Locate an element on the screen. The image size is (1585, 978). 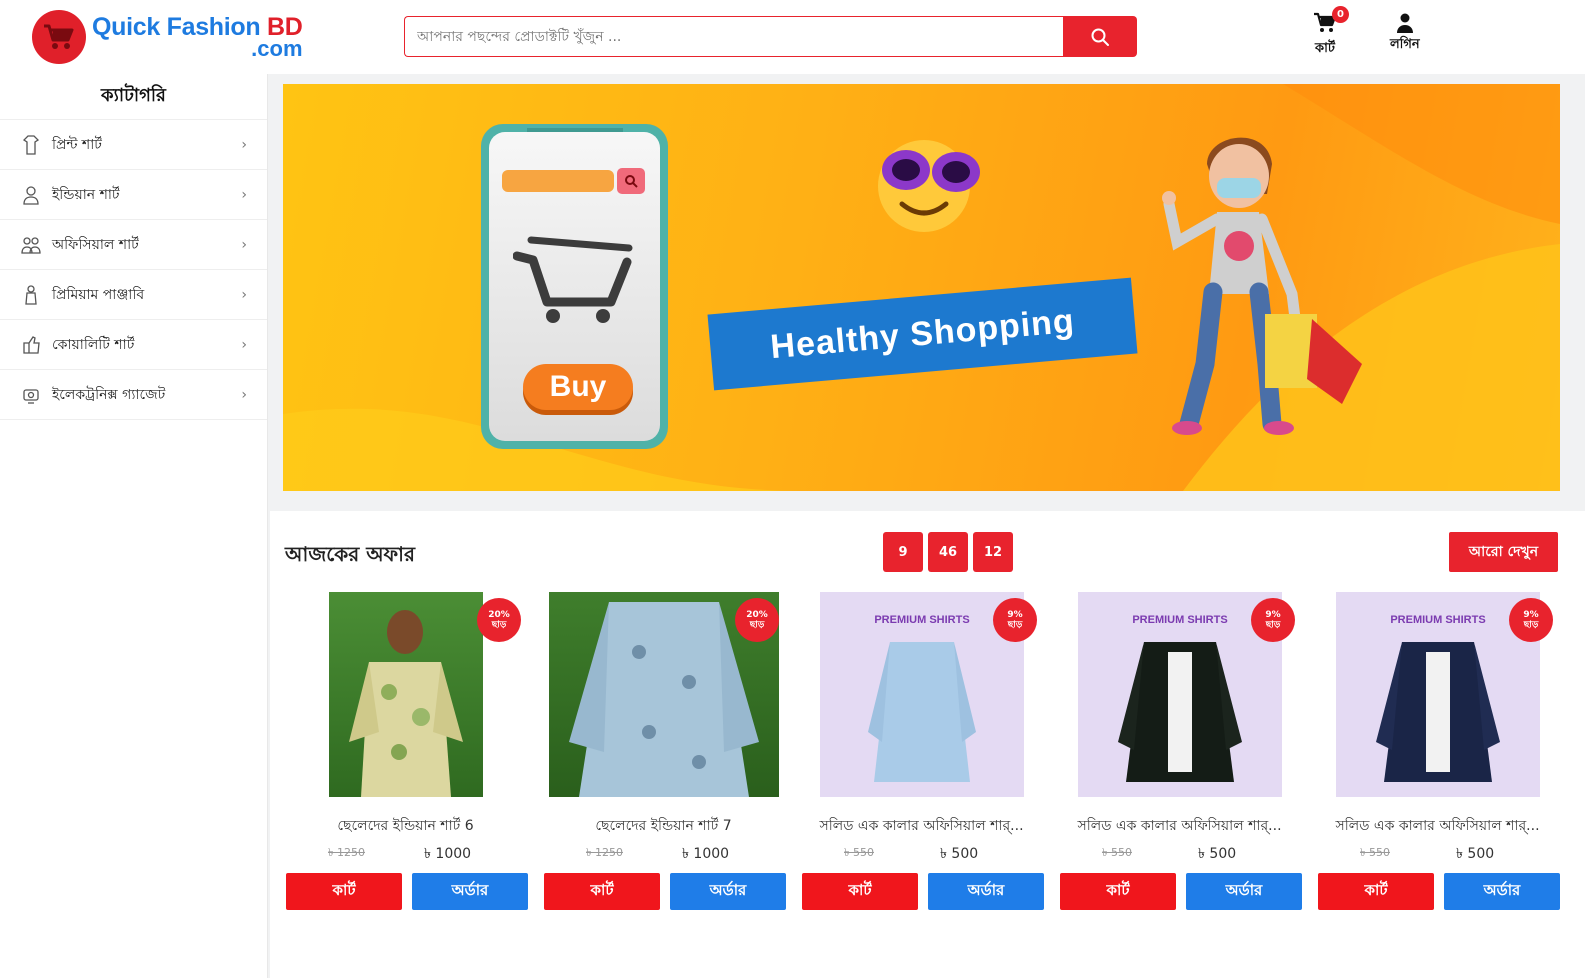
login-label: লগিন is located at coordinates (1405, 44).